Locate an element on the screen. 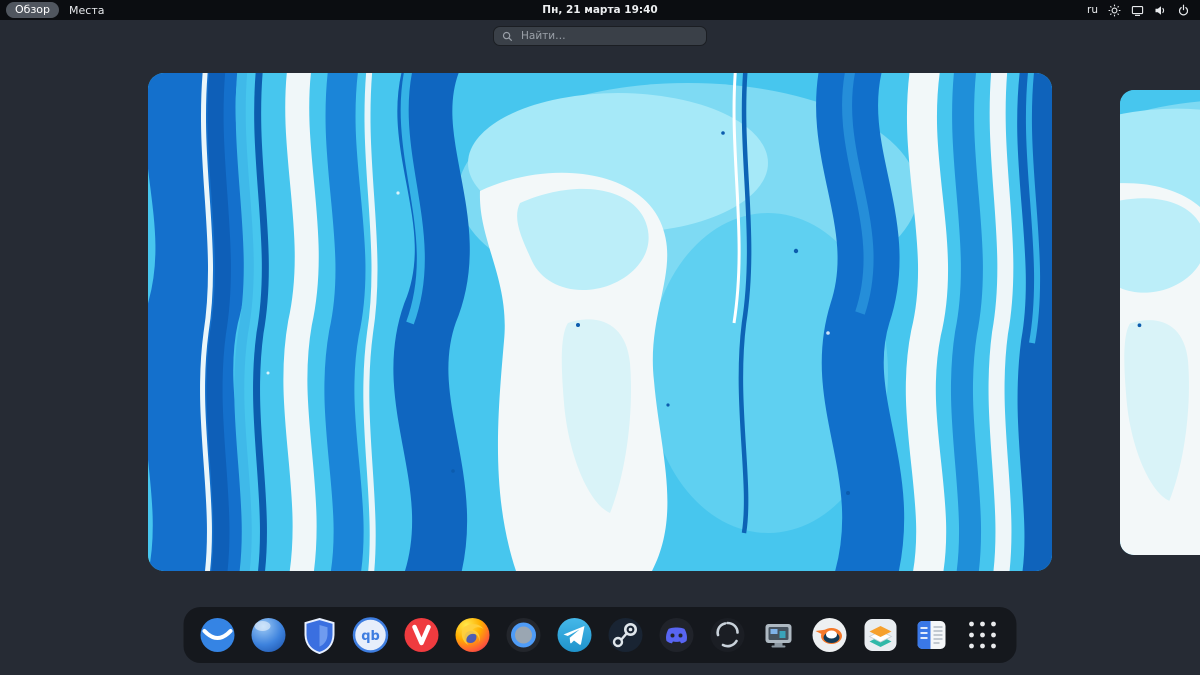 The width and height of the screenshot is (1200, 675). web-browser-icon is located at coordinates (217, 635).